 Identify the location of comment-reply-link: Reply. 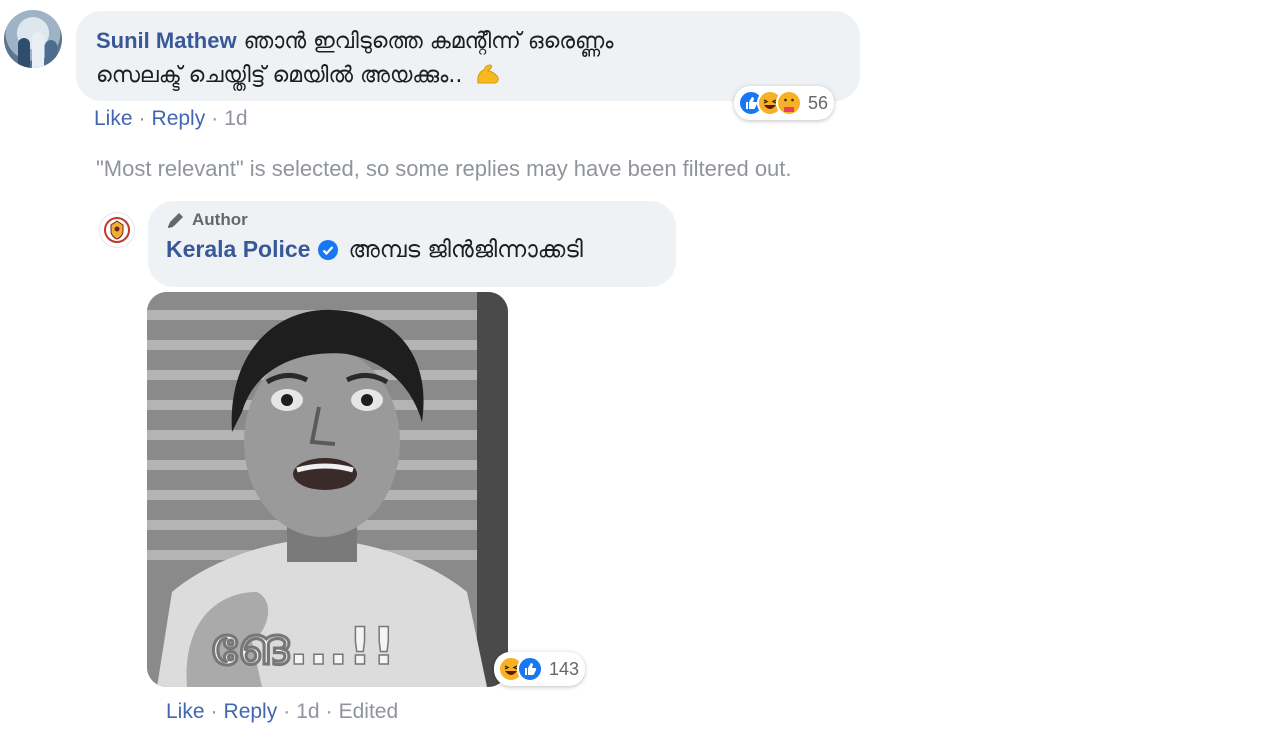
(179, 118).